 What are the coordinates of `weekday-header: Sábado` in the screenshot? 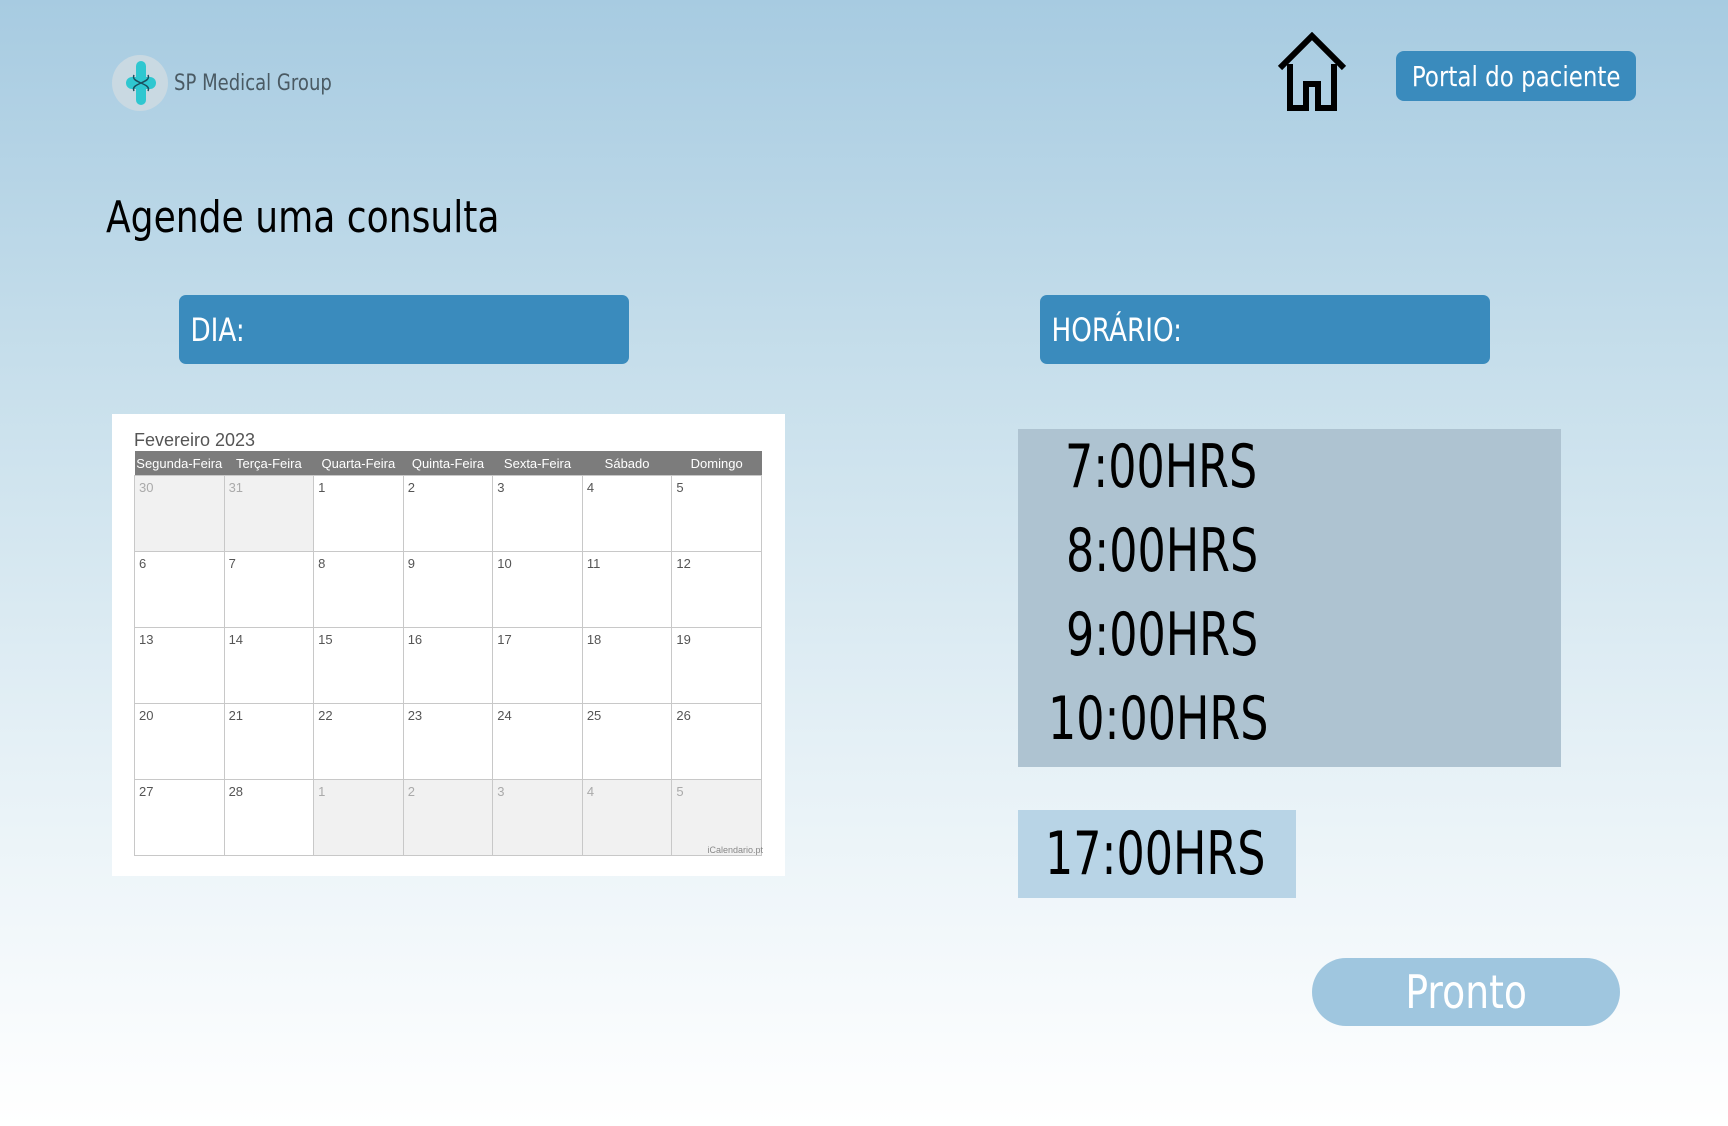 It's located at (627, 463).